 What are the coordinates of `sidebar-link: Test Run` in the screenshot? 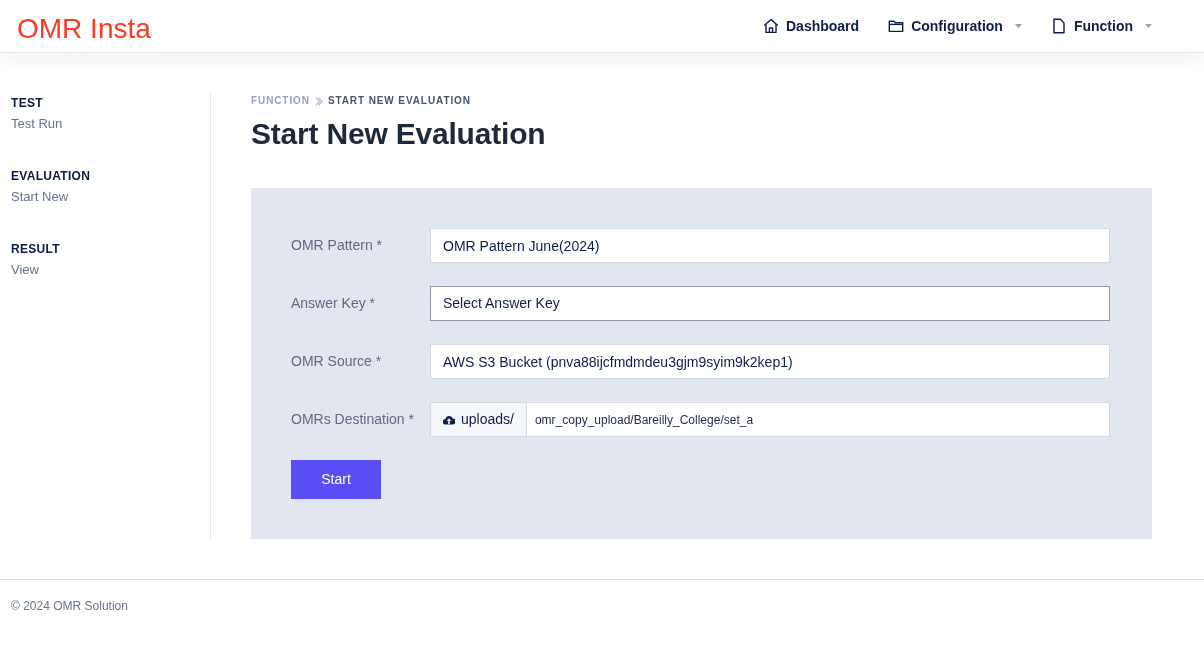 It's located at (37, 124).